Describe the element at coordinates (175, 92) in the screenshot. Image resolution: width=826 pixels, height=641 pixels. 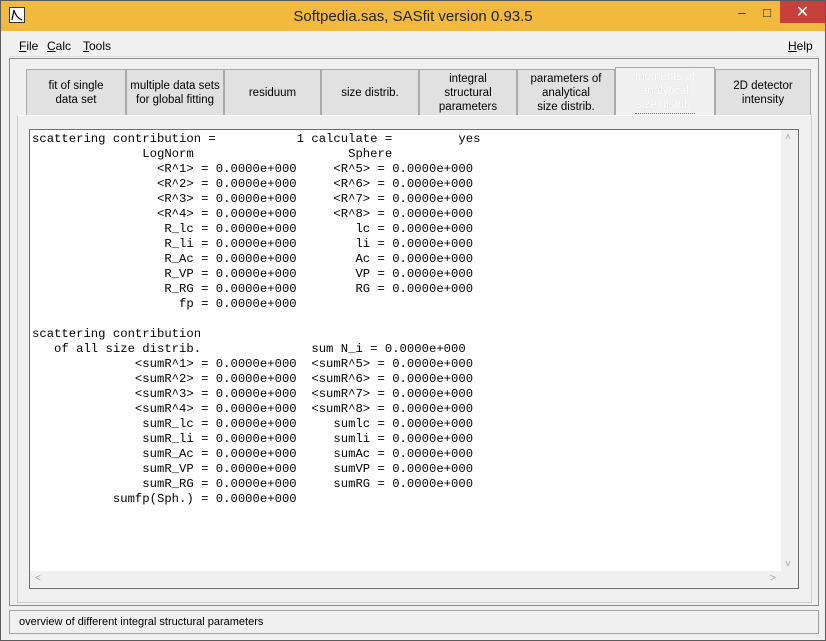
I see `tab-multiple-data-sets: multiple data sets for global fitting` at that location.